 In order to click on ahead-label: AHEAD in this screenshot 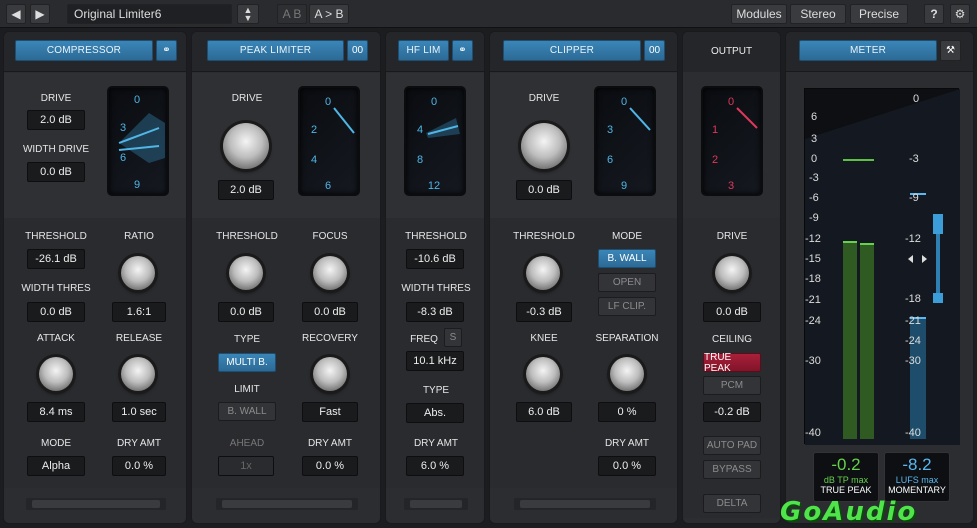, I will do `click(247, 443)`.